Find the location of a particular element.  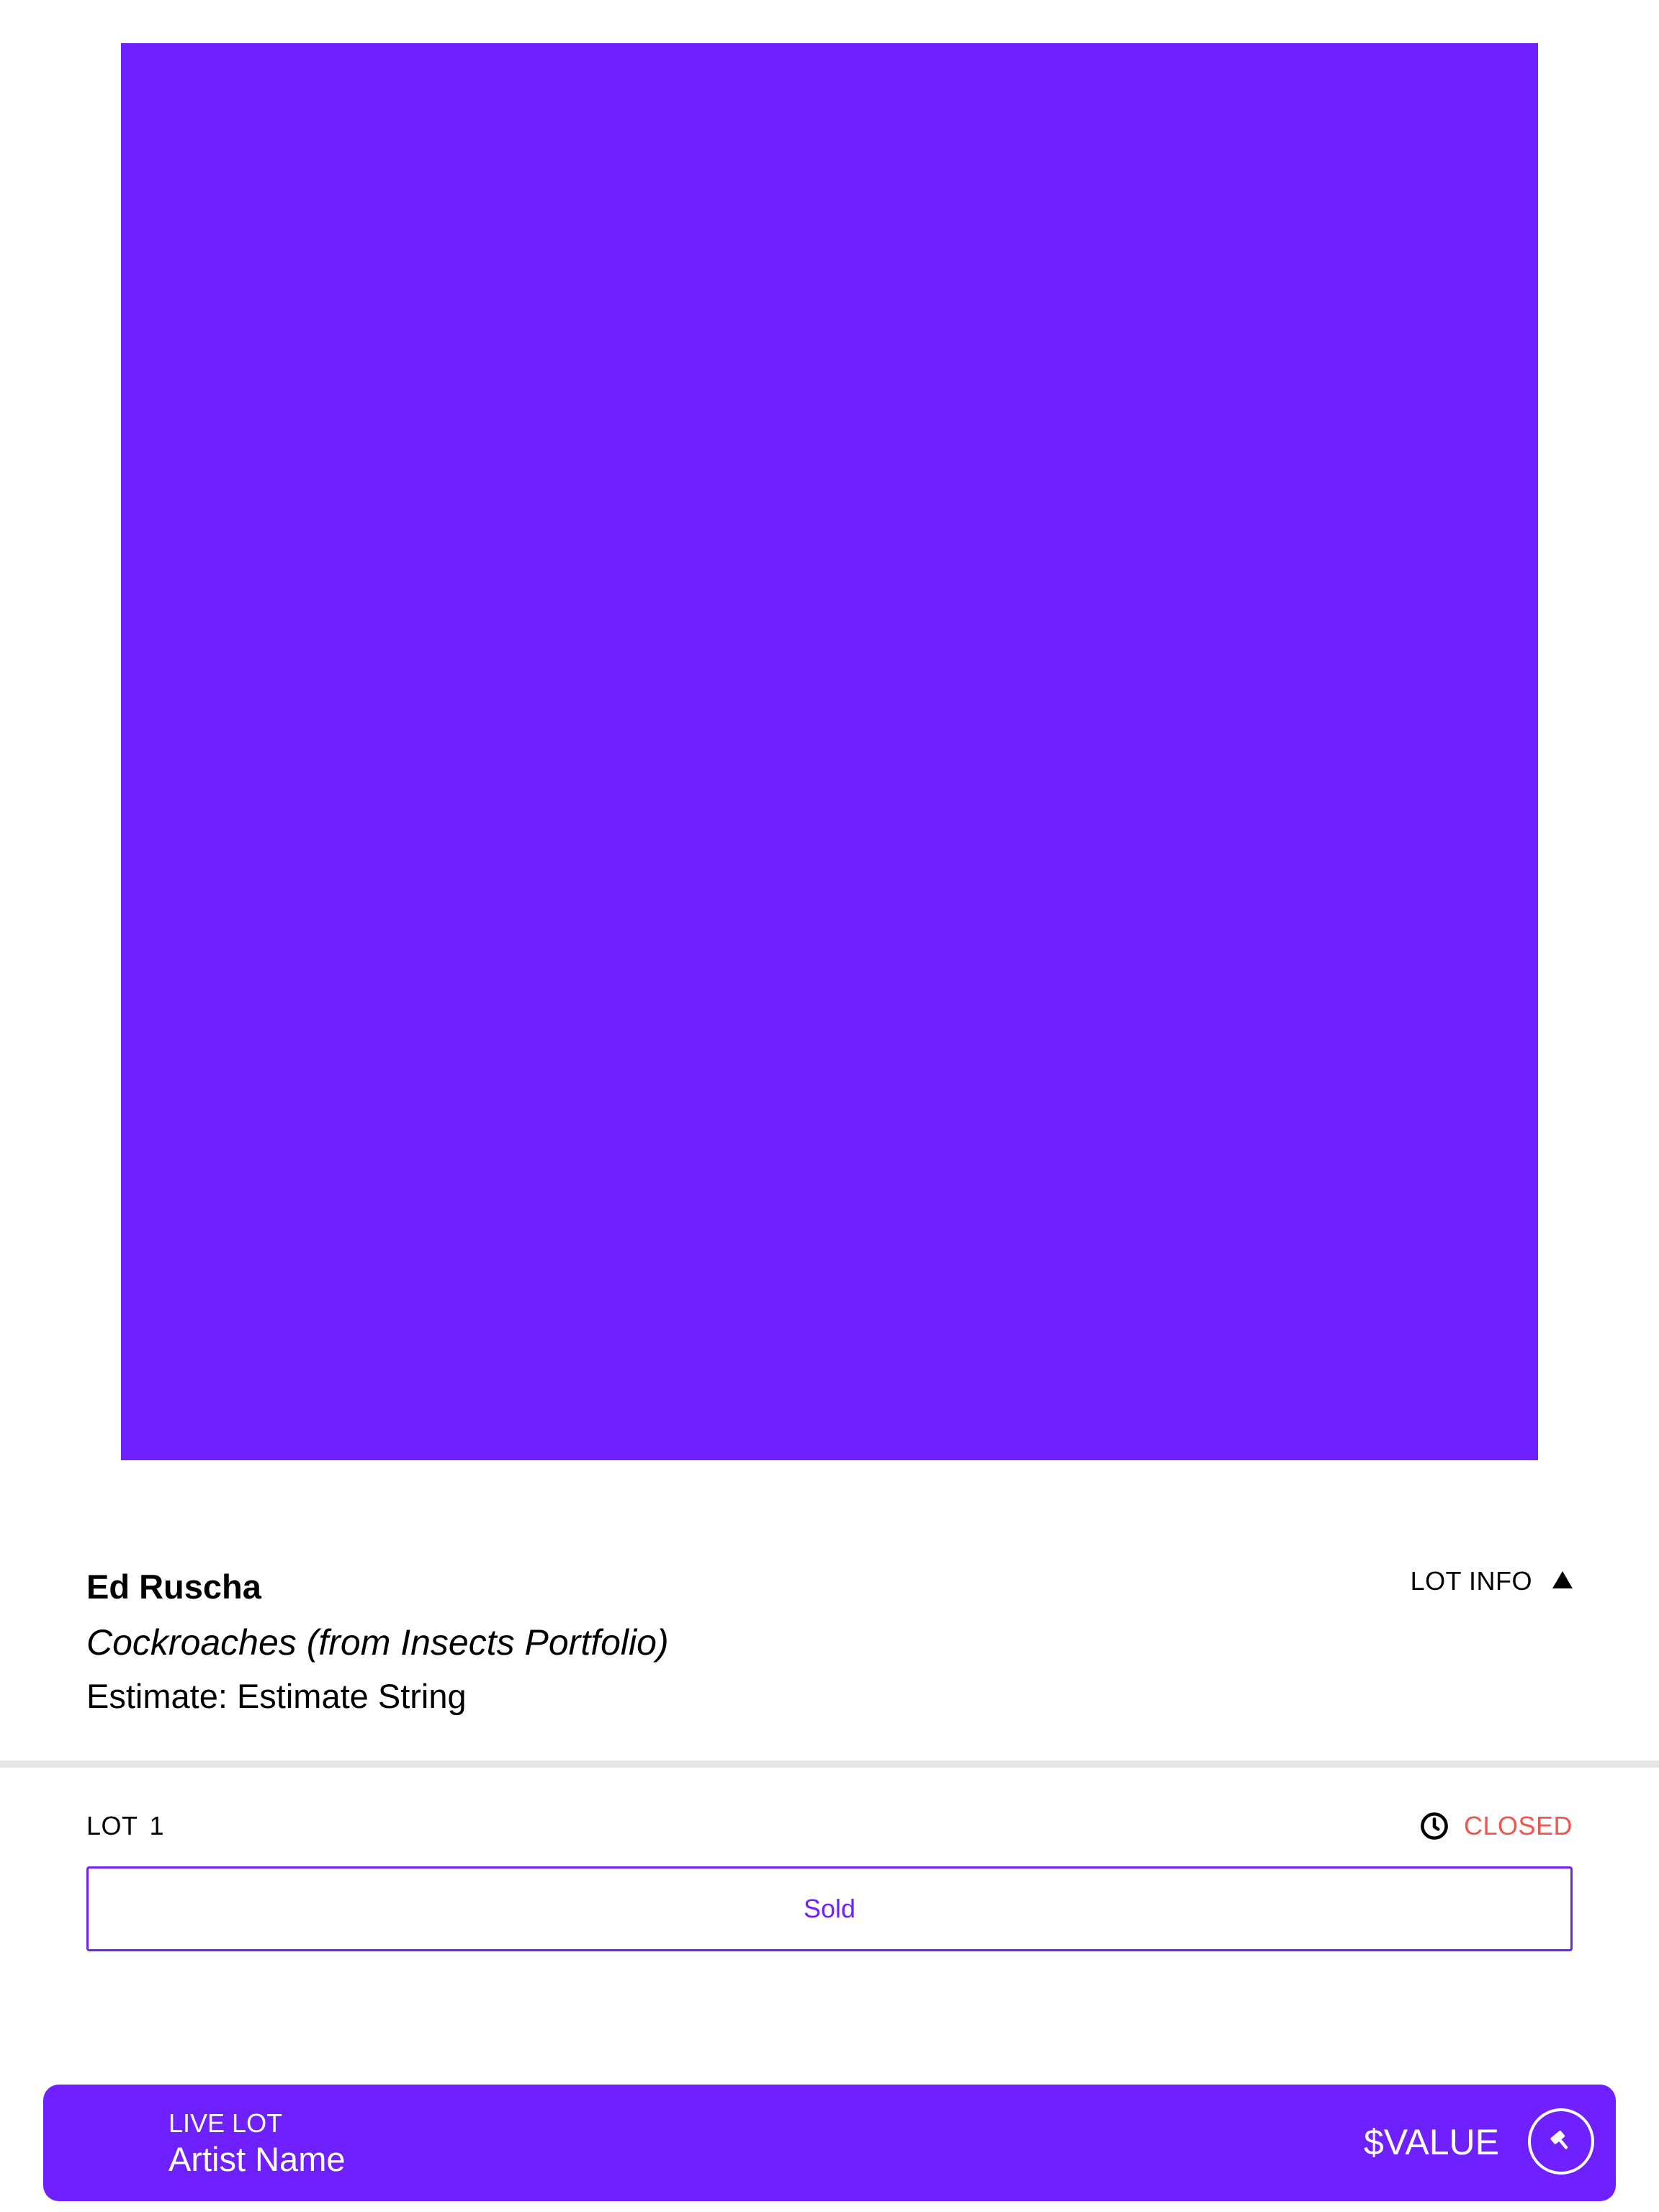

live-lot-artist: Artist Name is located at coordinates (257, 2159).